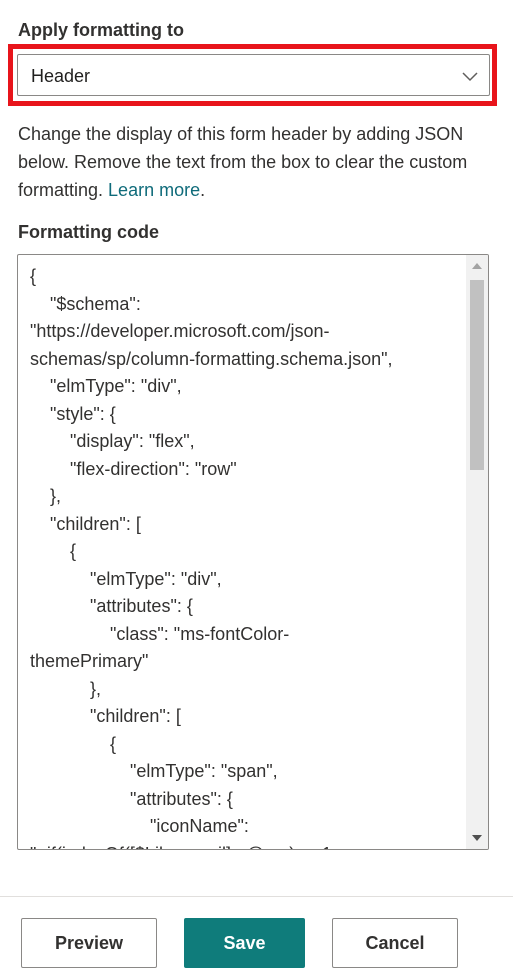  What do you see at coordinates (477, 838) in the screenshot?
I see `scroll-down-arrow-icon` at bounding box center [477, 838].